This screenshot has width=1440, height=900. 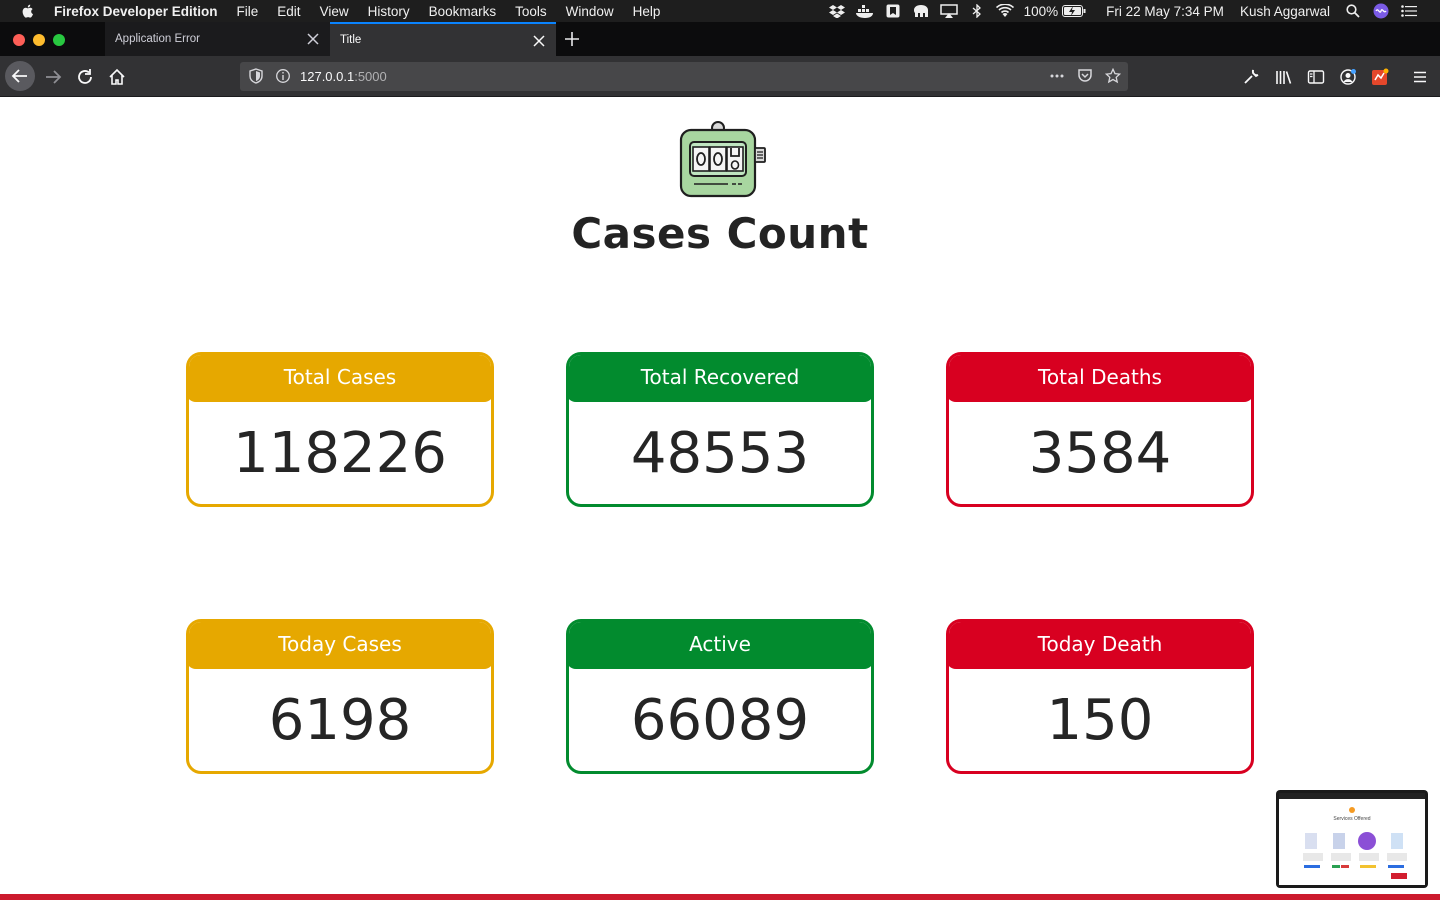 What do you see at coordinates (684, 76) in the screenshot?
I see `address-bar: 127.0.0.1:5000` at bounding box center [684, 76].